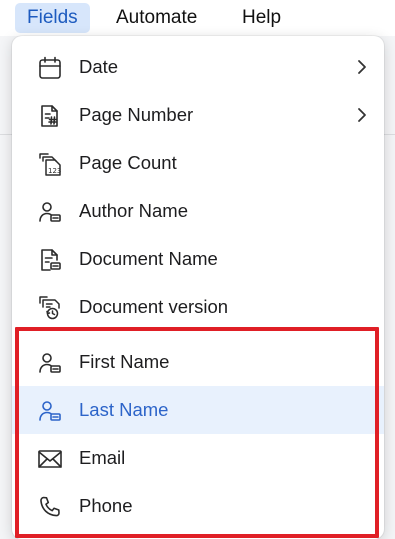 The width and height of the screenshot is (395, 539). Describe the element at coordinates (128, 162) in the screenshot. I see `menu-item-label: Page Count` at that location.